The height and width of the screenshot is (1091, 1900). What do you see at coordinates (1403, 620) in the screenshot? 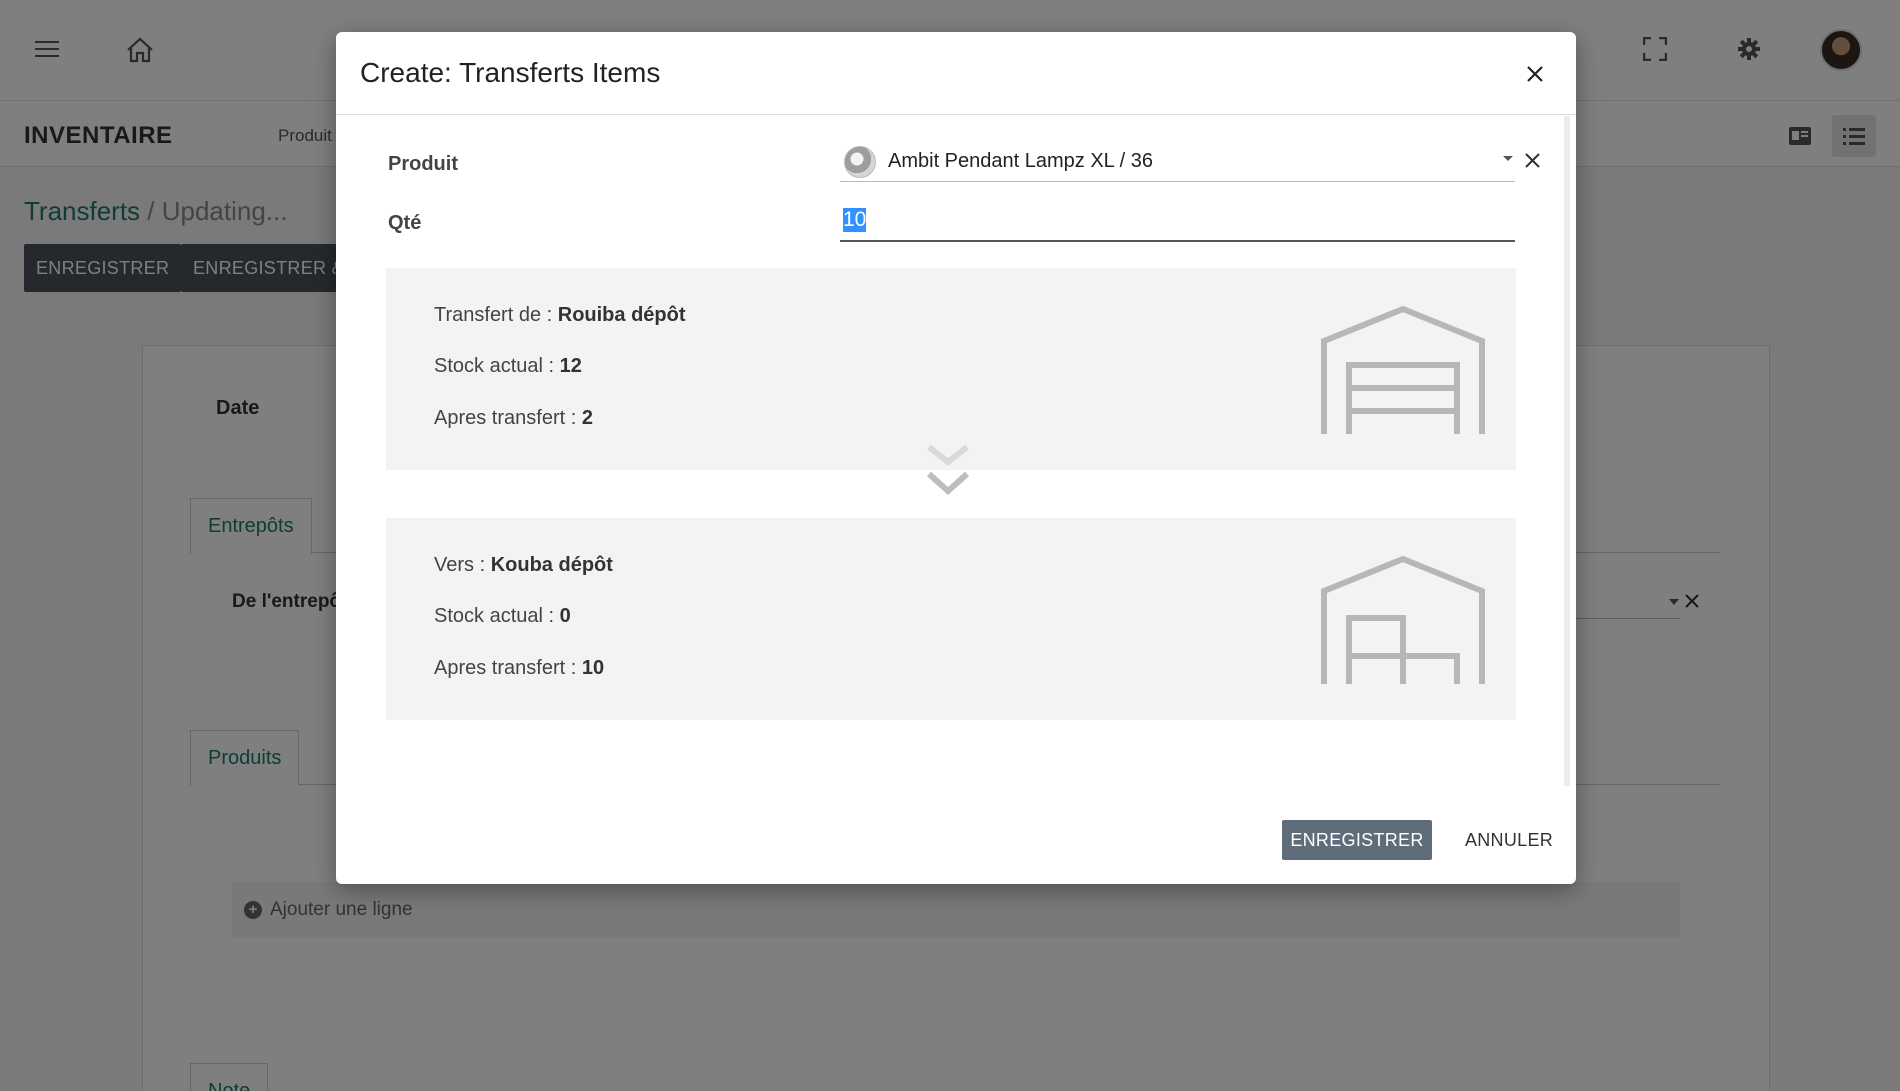
I see `warehouse-boxes-icon` at bounding box center [1403, 620].